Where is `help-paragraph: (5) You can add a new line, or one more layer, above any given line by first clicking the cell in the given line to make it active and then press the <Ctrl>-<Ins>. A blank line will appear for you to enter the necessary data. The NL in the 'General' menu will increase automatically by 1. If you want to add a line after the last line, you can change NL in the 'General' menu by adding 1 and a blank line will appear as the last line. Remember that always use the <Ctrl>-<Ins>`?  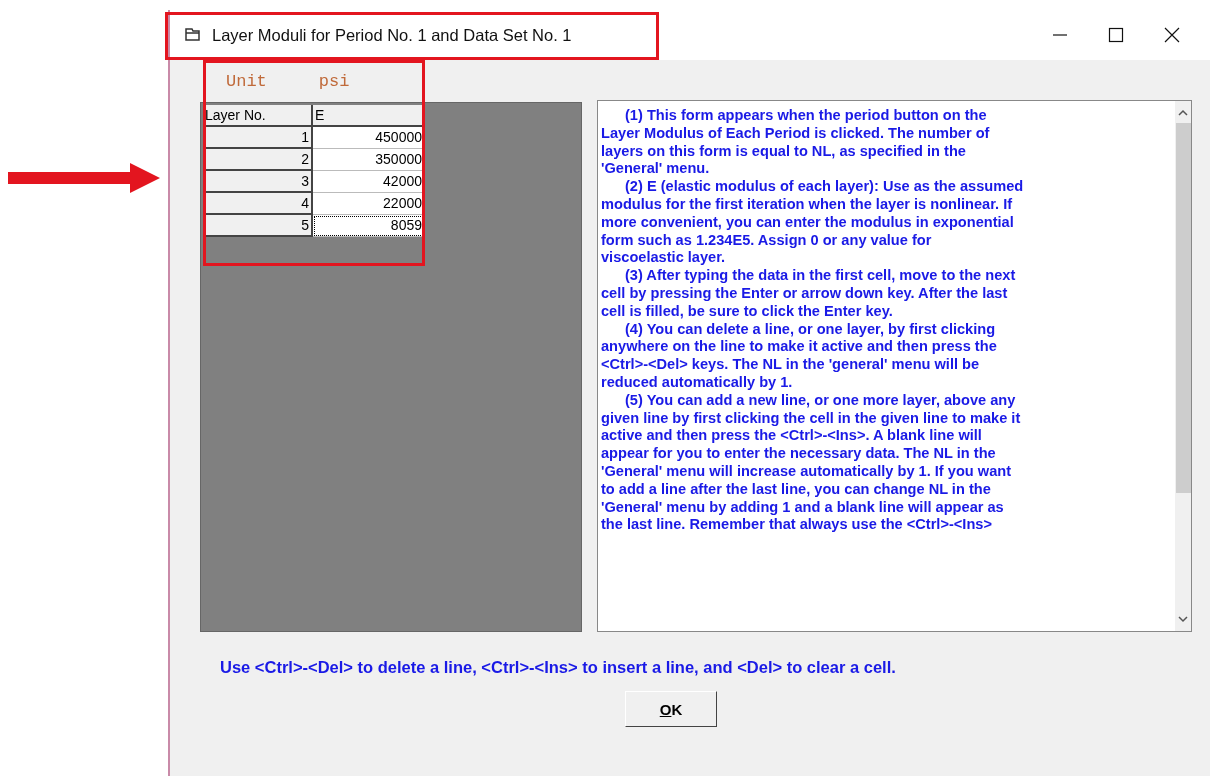 help-paragraph: (5) You can add a new line, or one more layer, above any given line by first clicking the cell in the given line to make it active and then press the <Ctrl>-<Ins>. A blank line will appear for you to enter the necessary data. The NL in the 'General' menu will increase automatically by 1. If you want to add a line after the last line, you can change NL in the 'General' menu by adding 1 and a blank line will appear as the last line. Remember that always use the <Ctrl>-<Ins> is located at coordinates (811, 463).